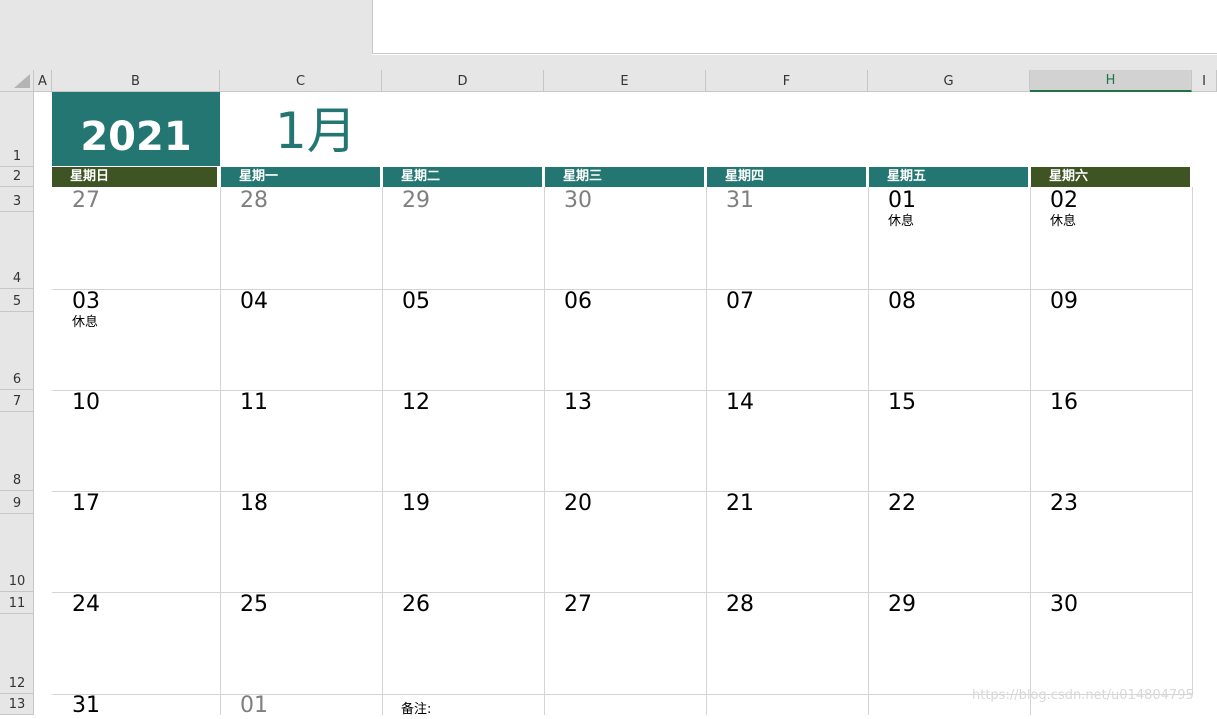 Image resolution: width=1217 pixels, height=719 pixels. I want to click on day-cell: 24, so click(86, 605).